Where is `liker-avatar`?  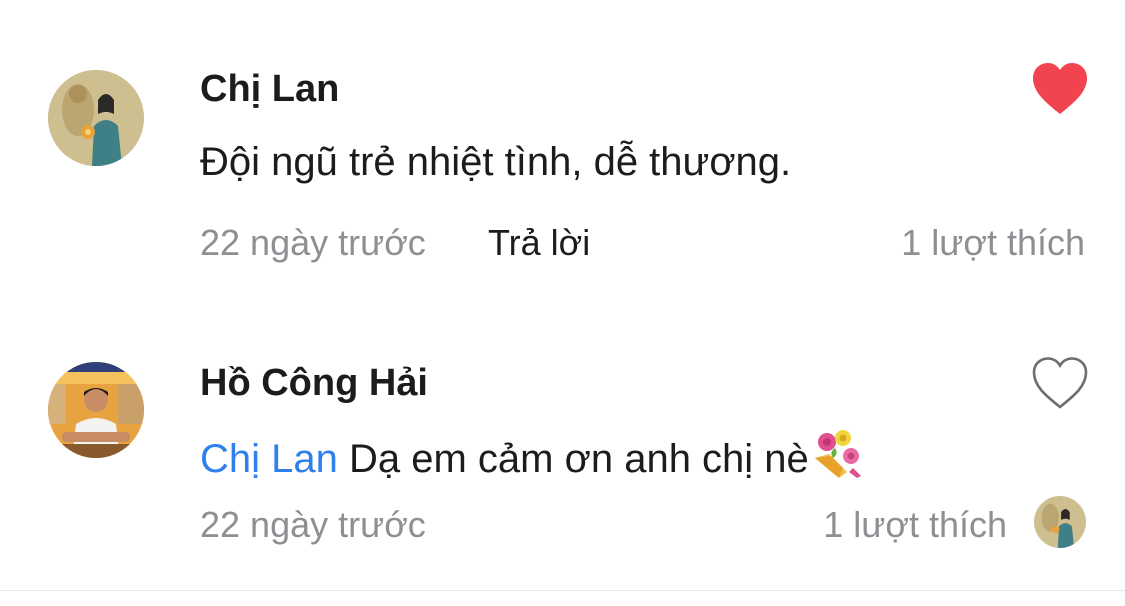
liker-avatar is located at coordinates (1060, 522).